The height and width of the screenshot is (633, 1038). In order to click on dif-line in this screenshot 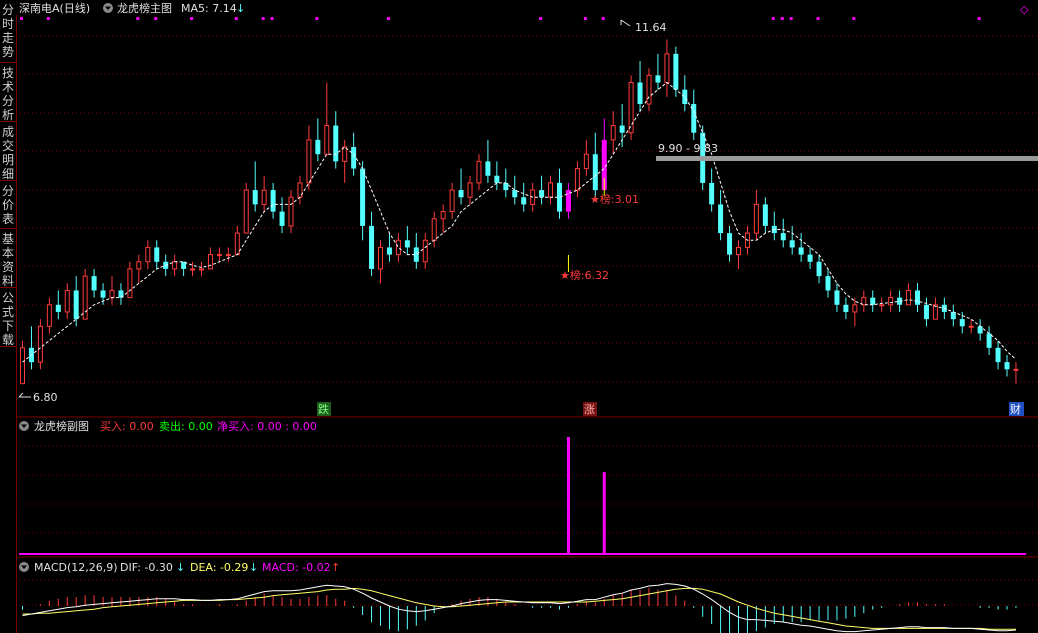, I will do `click(519, 608)`.